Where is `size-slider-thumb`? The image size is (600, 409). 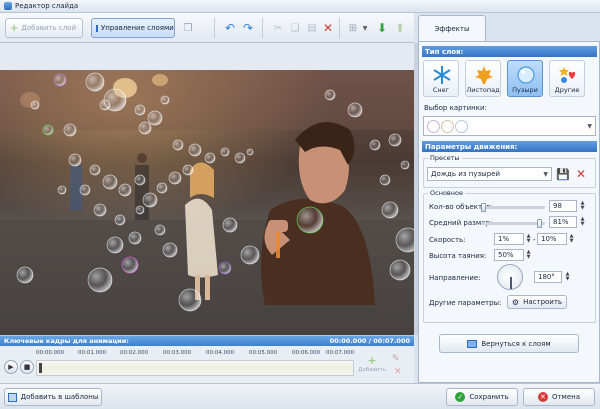
size-slider-thumb is located at coordinates (539, 223).